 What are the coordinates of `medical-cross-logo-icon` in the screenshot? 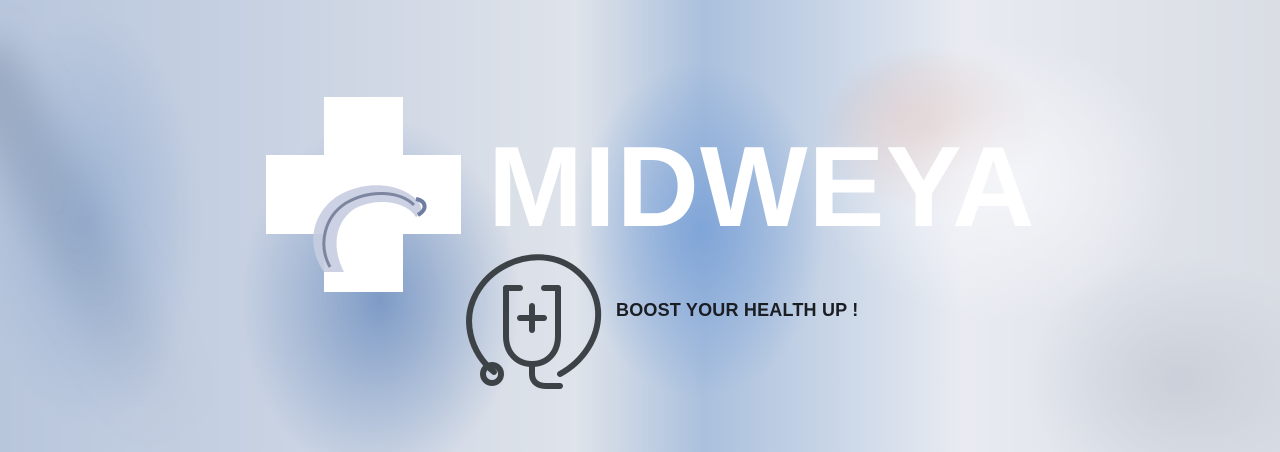 It's located at (363, 194).